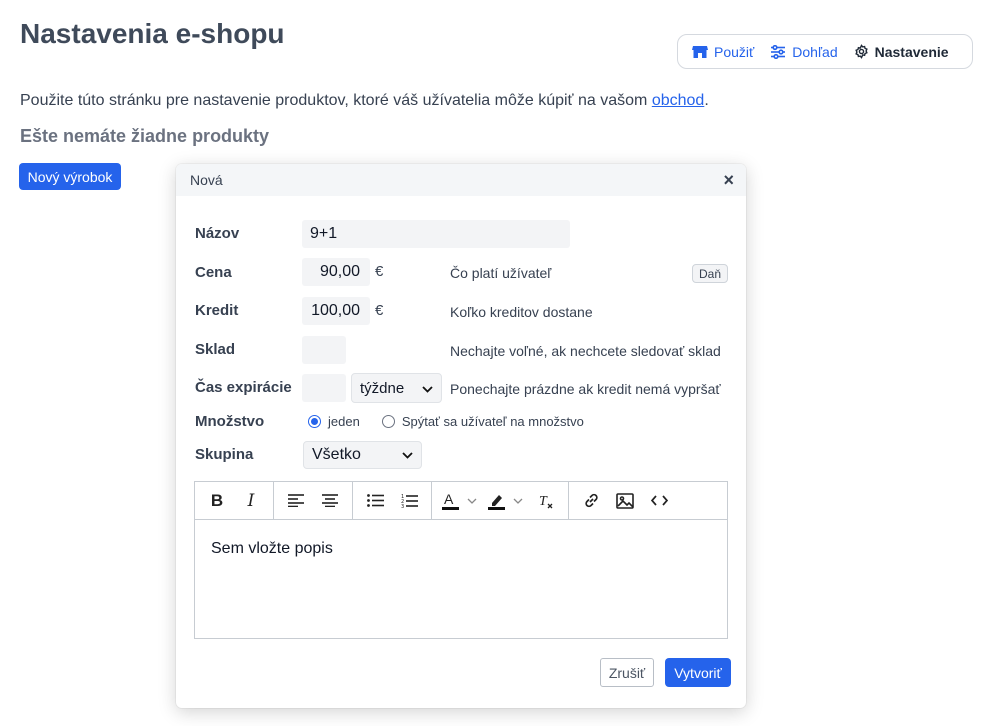  What do you see at coordinates (379, 271) in the screenshot?
I see `price-currency: €` at bounding box center [379, 271].